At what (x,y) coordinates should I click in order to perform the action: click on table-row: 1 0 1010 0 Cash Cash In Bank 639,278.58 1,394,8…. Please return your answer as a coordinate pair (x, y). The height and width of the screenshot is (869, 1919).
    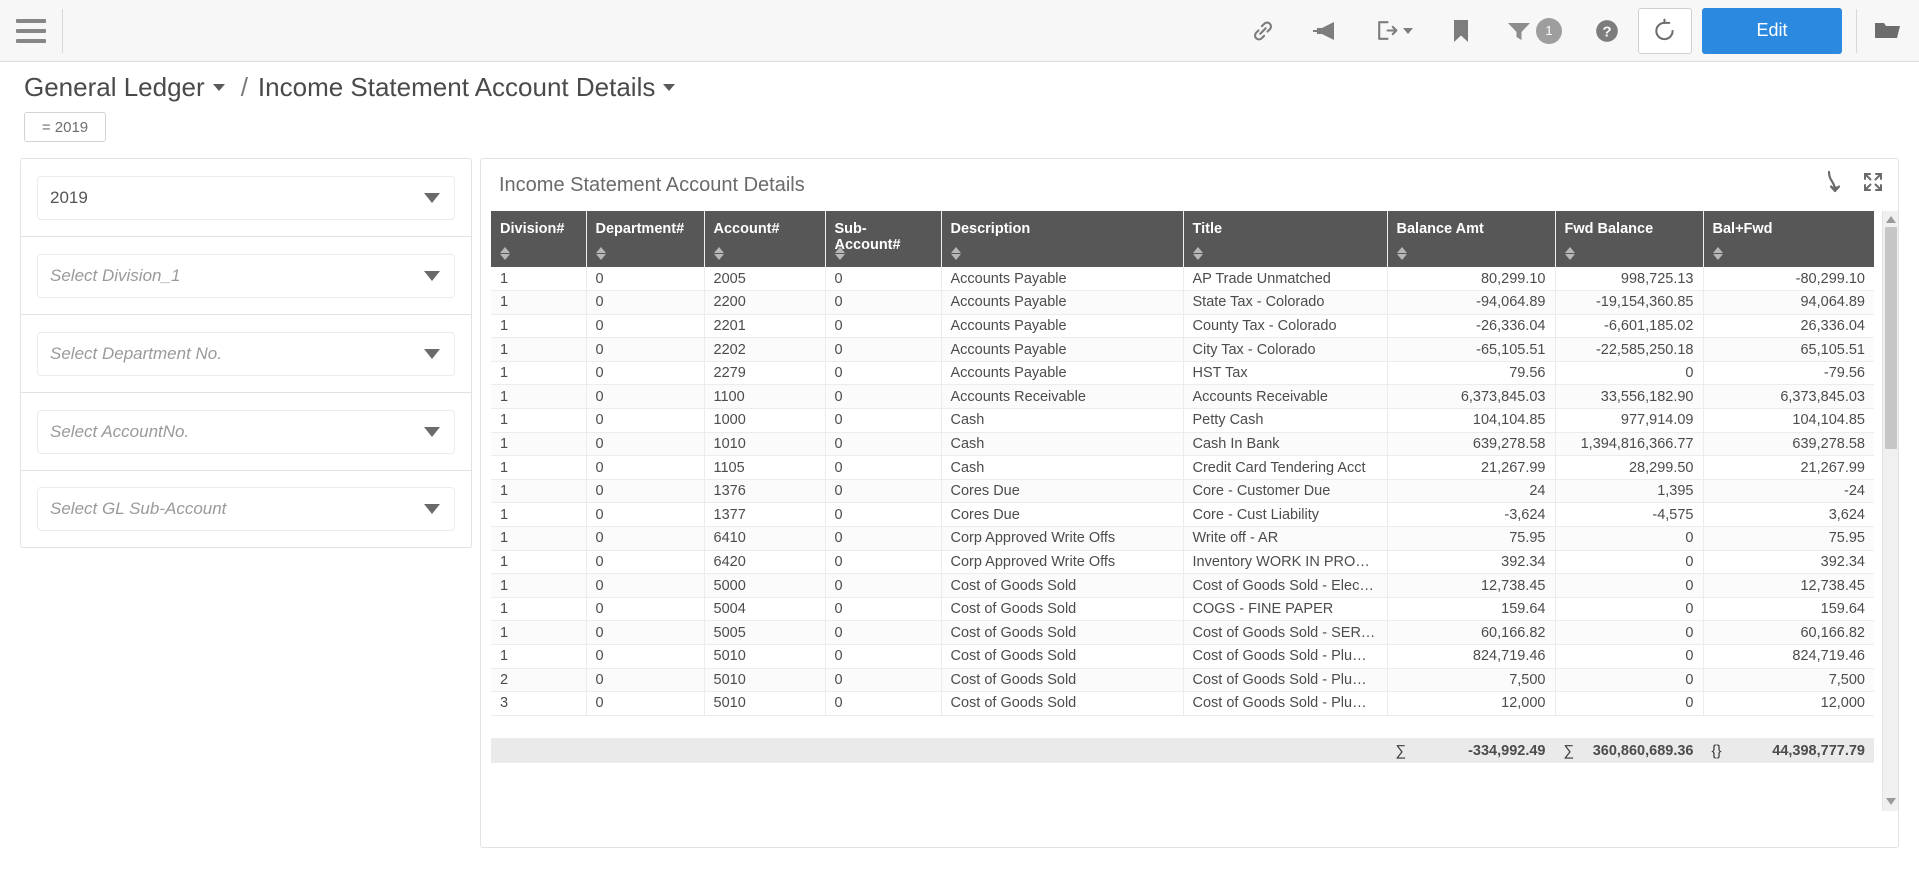
    Looking at the image, I should click on (1182, 444).